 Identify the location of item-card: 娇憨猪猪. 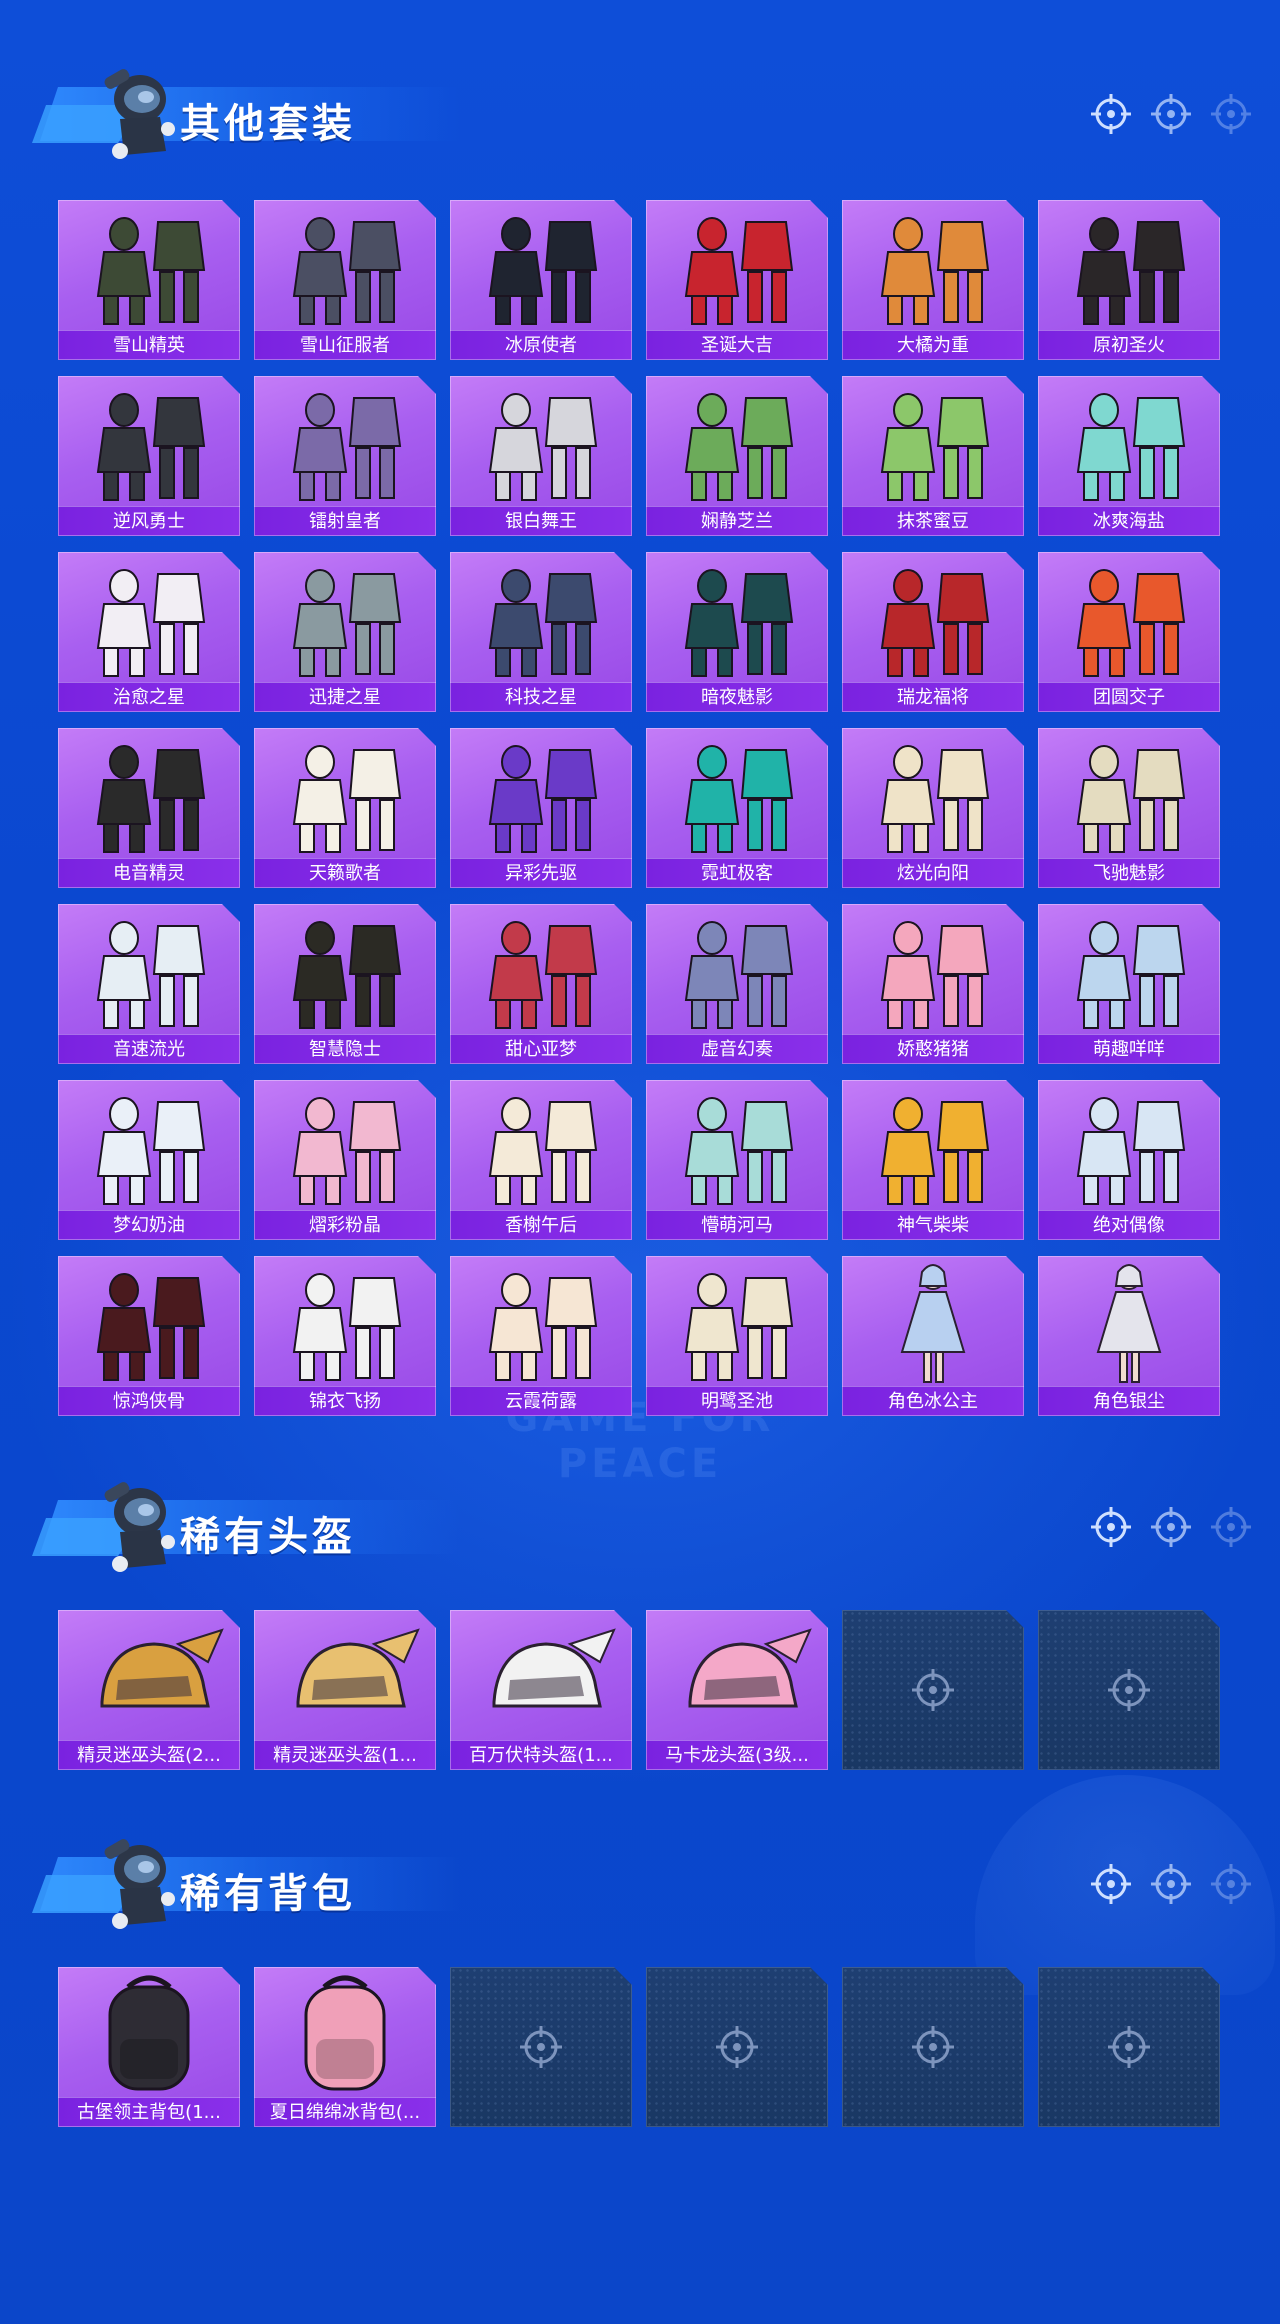
(933, 984).